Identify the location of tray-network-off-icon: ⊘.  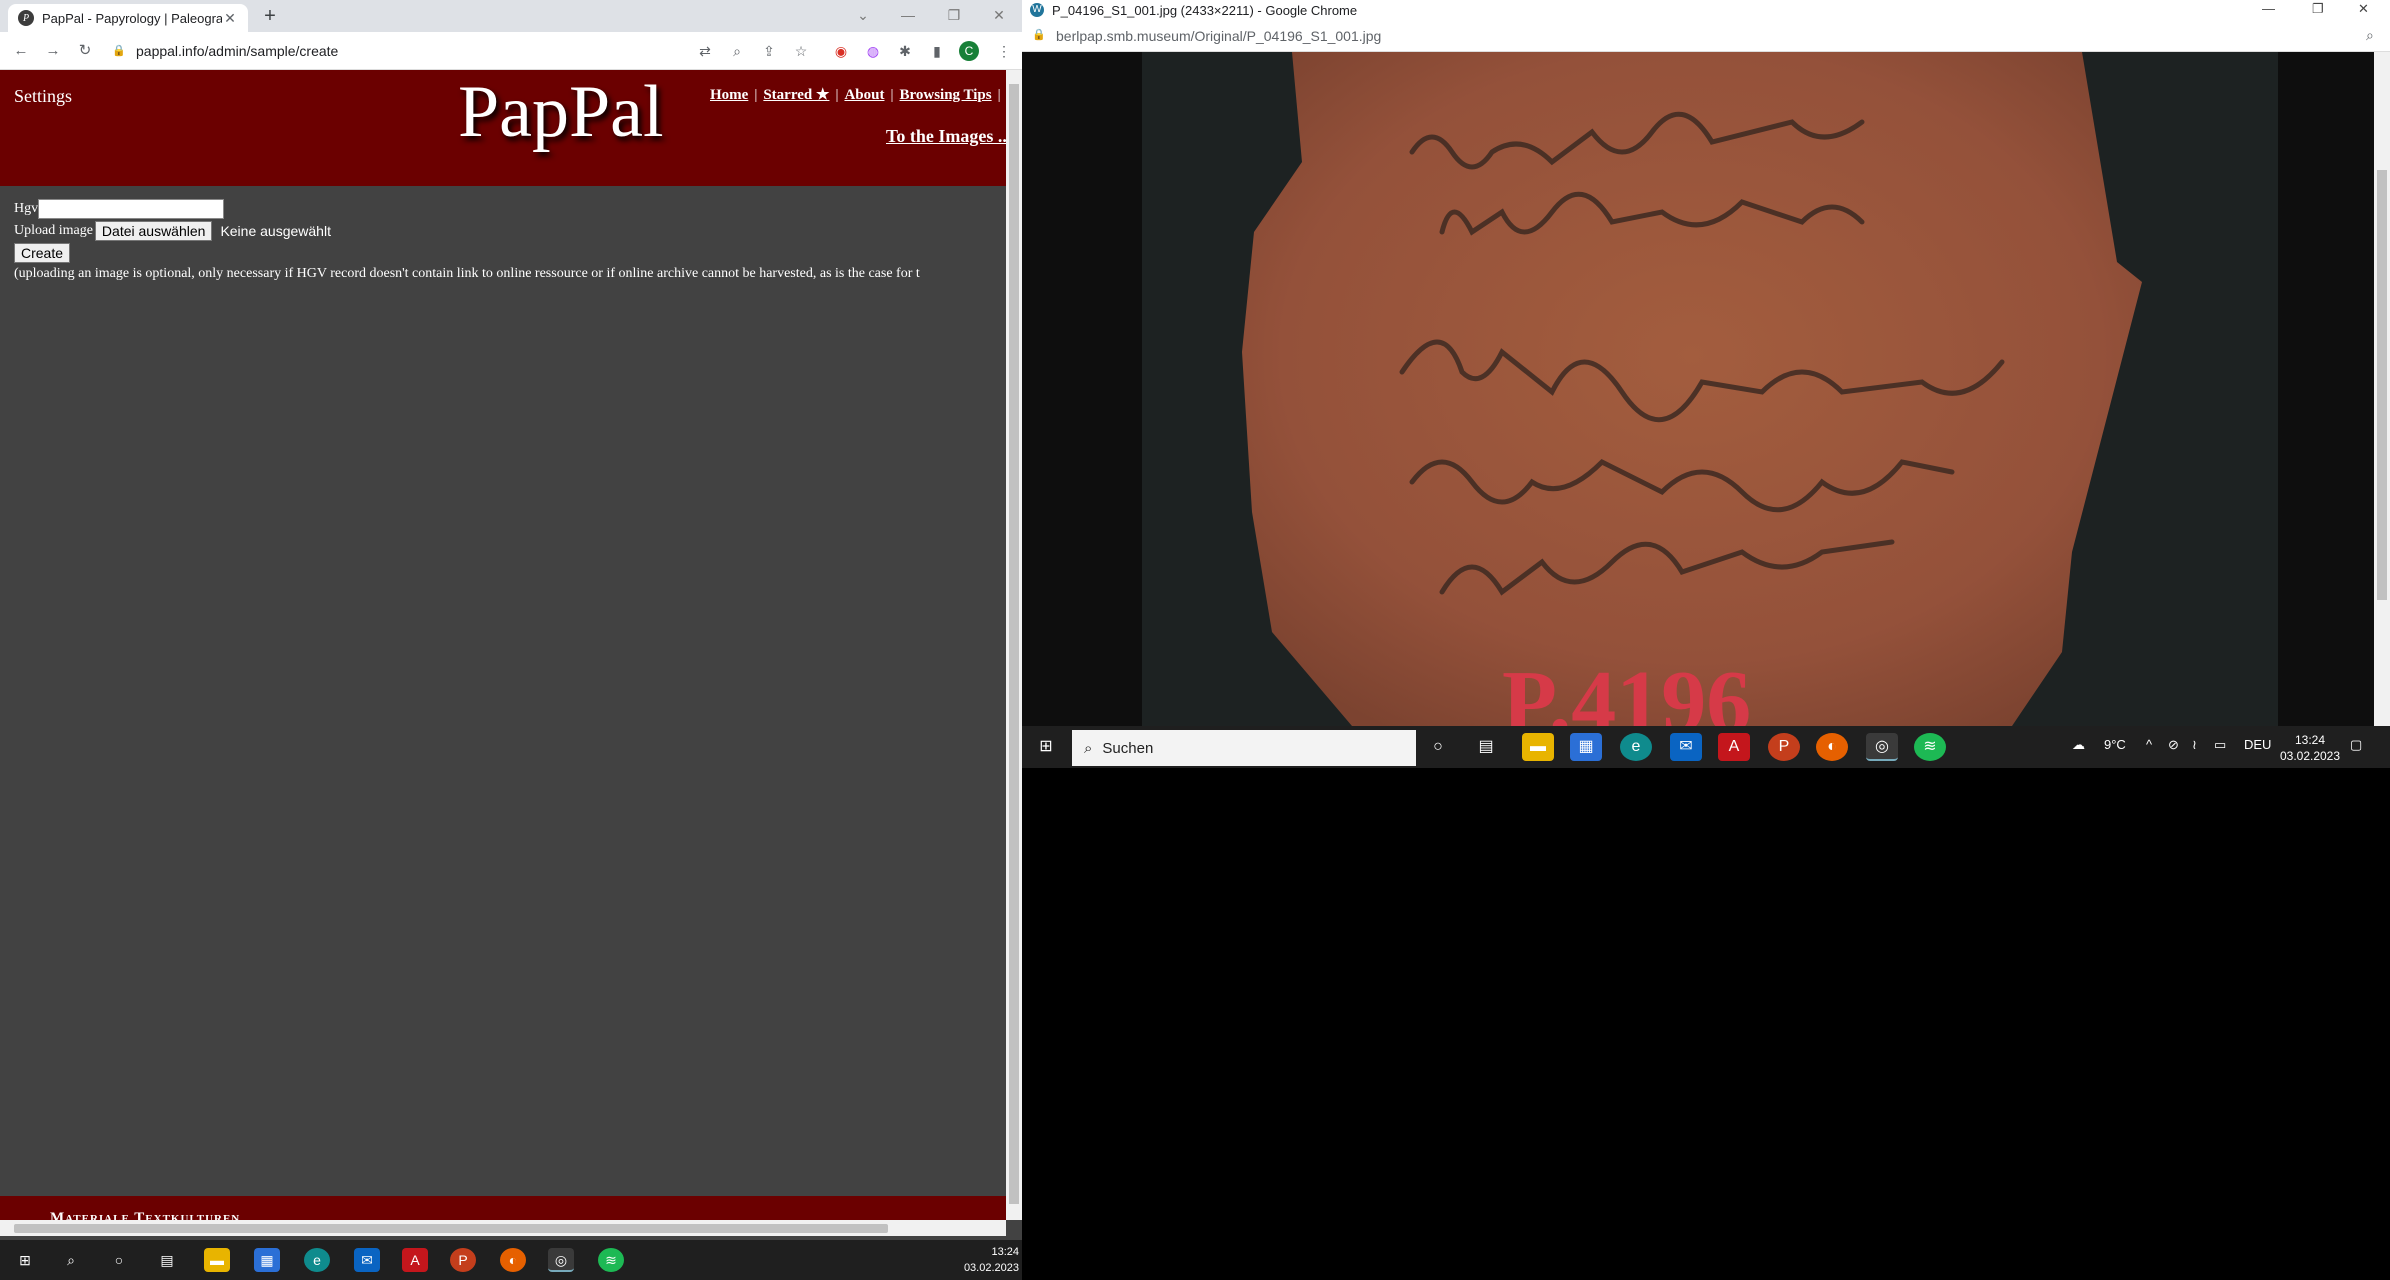
(2173, 745).